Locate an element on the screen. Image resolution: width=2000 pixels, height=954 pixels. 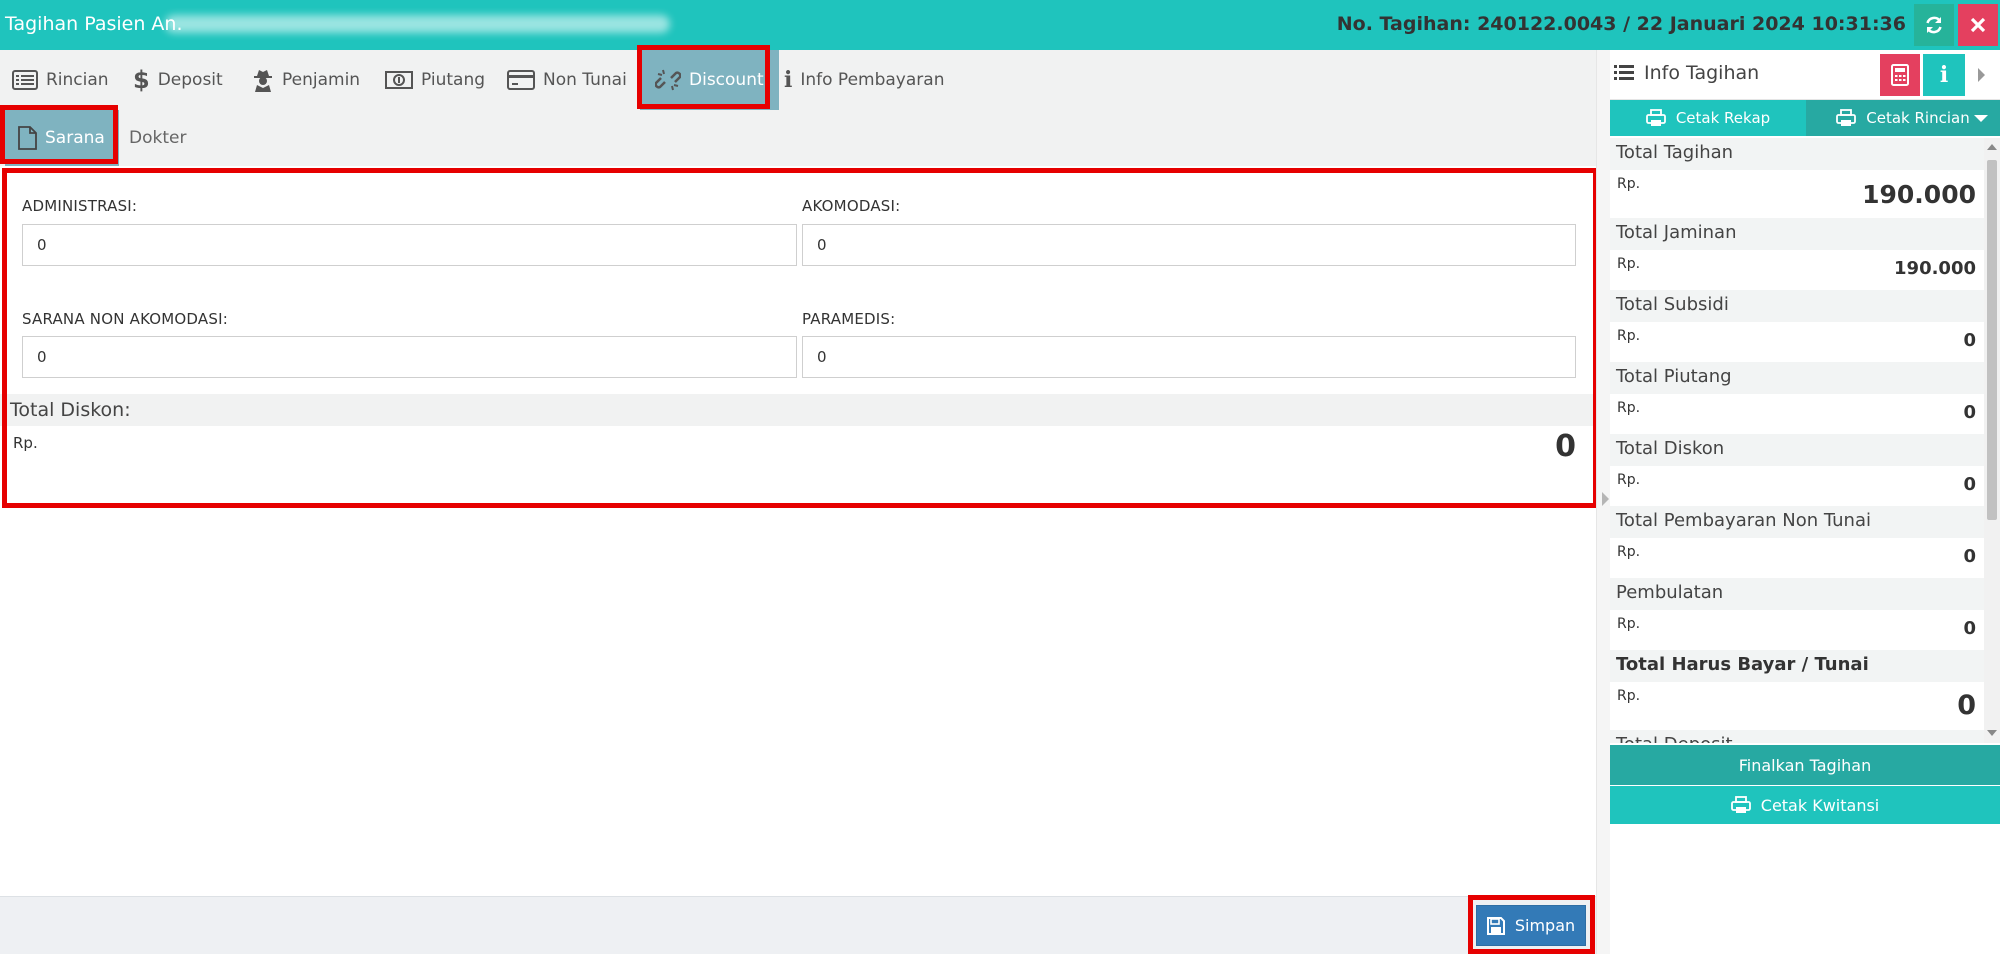
tab-rincian: Rincian is located at coordinates (60, 80).